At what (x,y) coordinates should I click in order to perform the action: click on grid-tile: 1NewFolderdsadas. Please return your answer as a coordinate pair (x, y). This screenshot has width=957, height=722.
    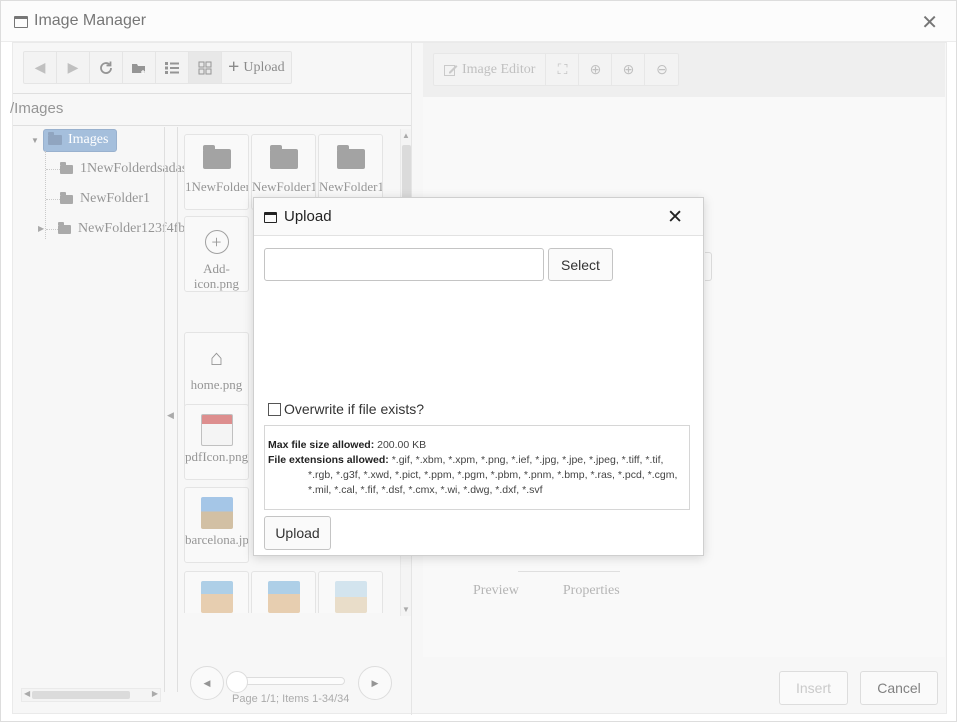
    Looking at the image, I should click on (216, 172).